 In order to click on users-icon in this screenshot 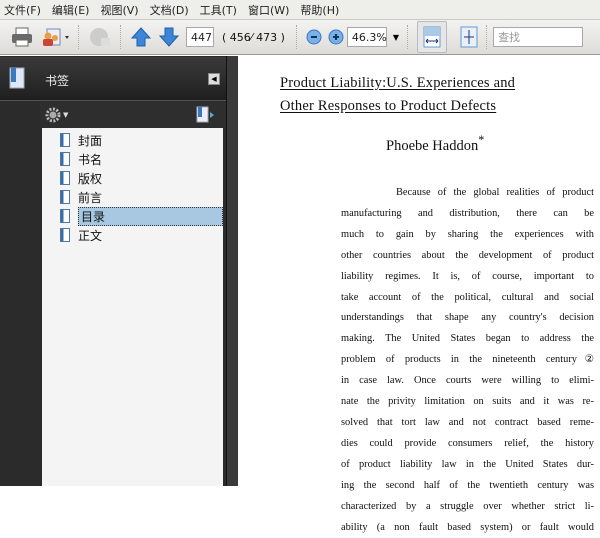, I will do `click(55, 37)`.